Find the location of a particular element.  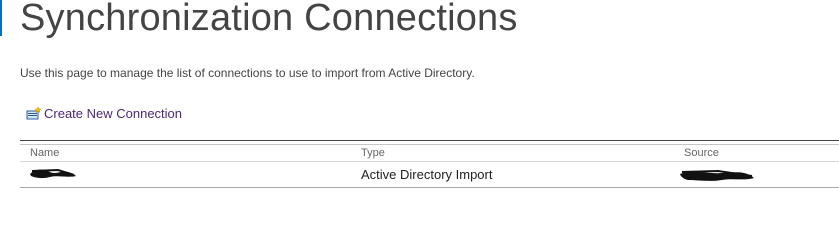

table-row: Active Directory Import is located at coordinates (429, 174).